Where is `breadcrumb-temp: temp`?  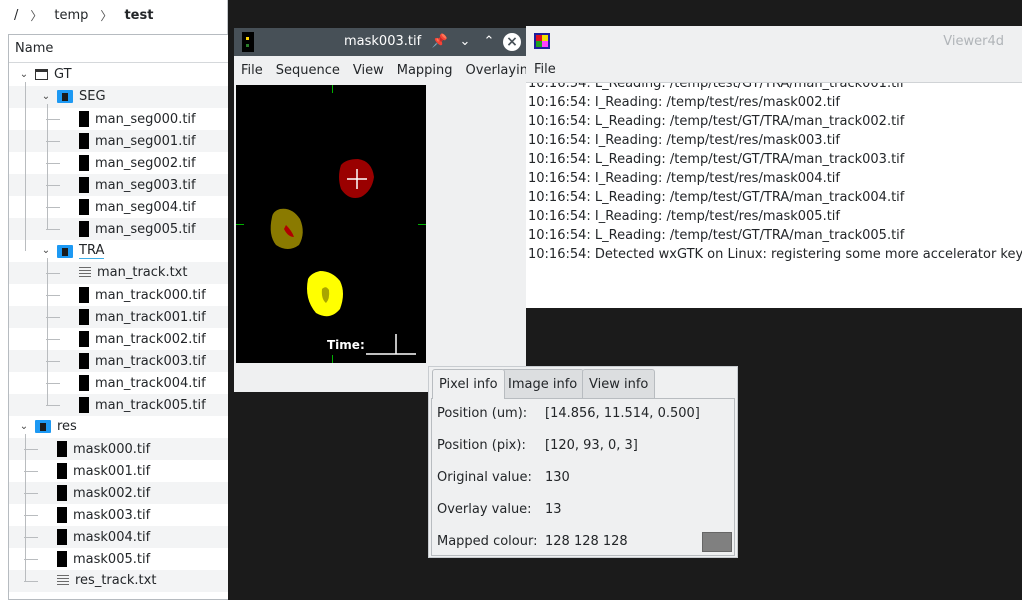
breadcrumb-temp: temp is located at coordinates (71, 15).